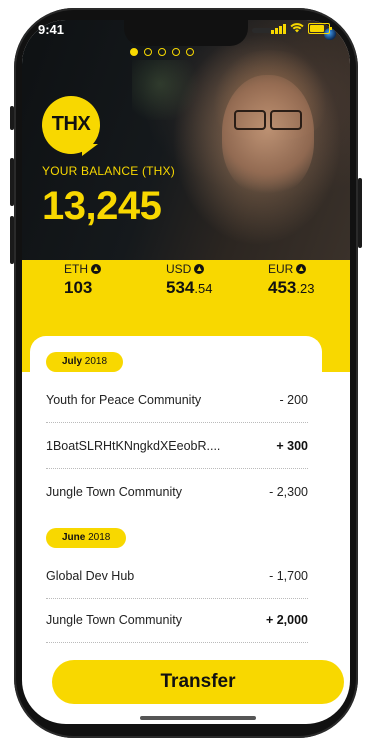 The height and width of the screenshot is (746, 372). I want to click on currency-eth: ETH ▲ 103, so click(82, 280).